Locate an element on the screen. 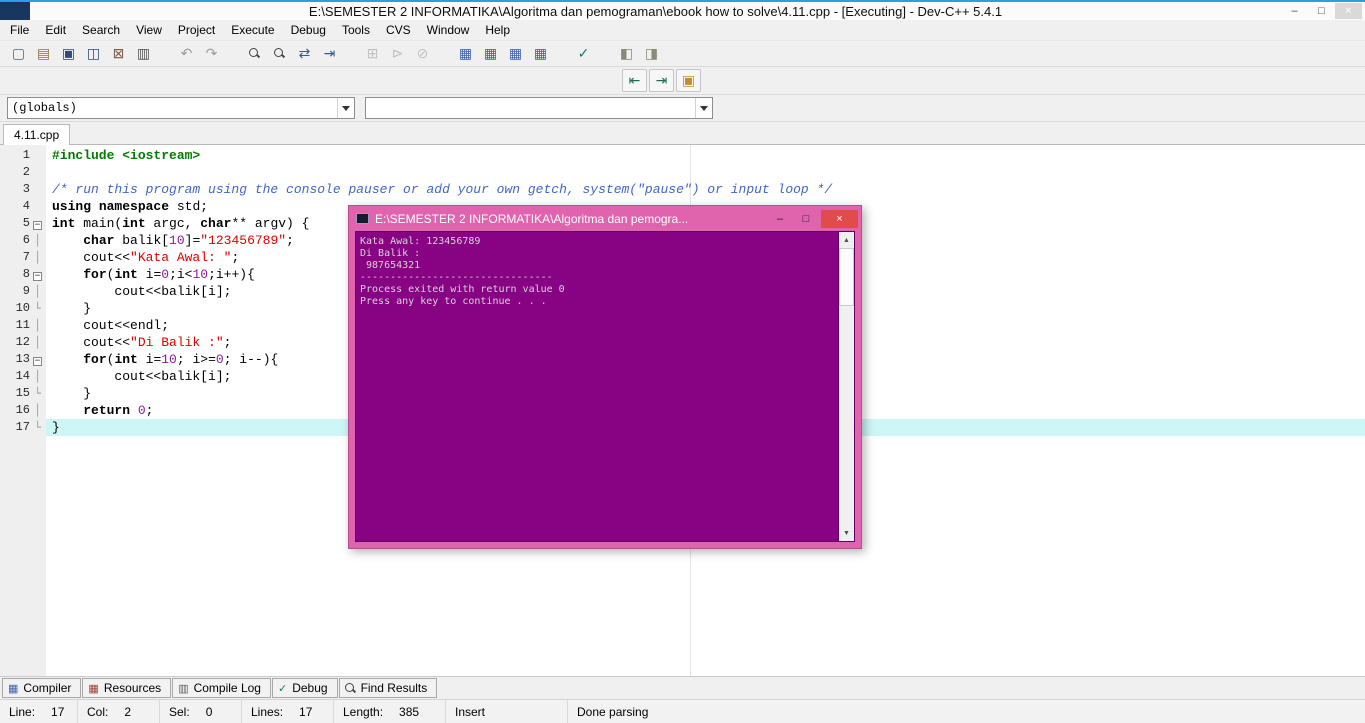  menu-view: View is located at coordinates (149, 30).